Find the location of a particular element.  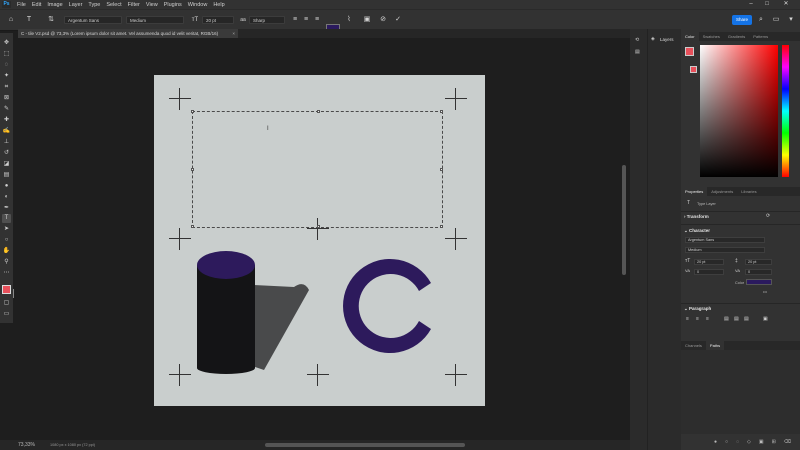

share-button: Share is located at coordinates (742, 20).